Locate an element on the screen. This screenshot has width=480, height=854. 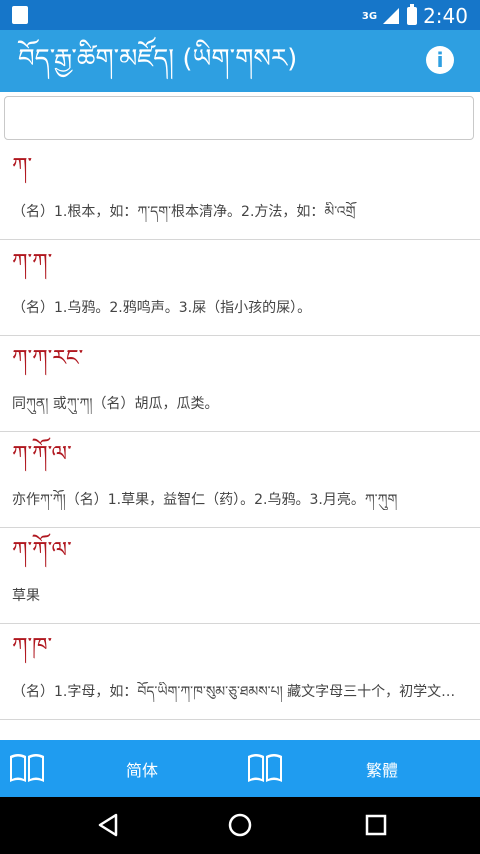
recents-icon is located at coordinates (376, 825).